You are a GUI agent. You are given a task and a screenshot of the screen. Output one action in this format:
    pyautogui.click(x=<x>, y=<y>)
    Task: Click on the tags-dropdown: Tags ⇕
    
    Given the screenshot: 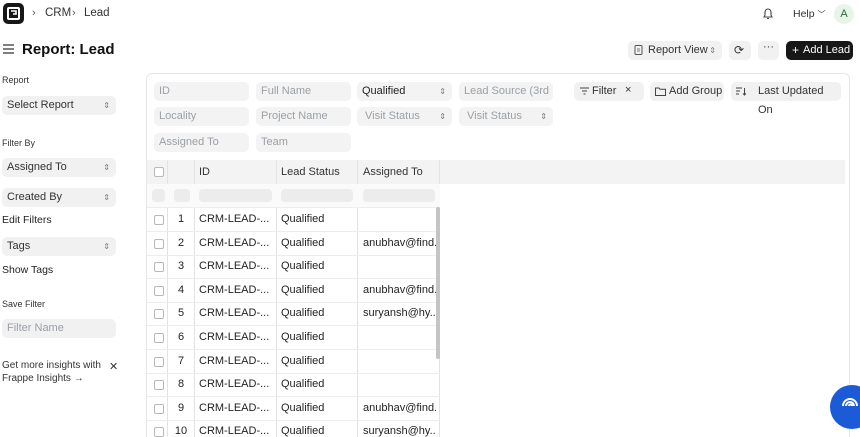 What is the action you would take?
    pyautogui.click(x=59, y=246)
    